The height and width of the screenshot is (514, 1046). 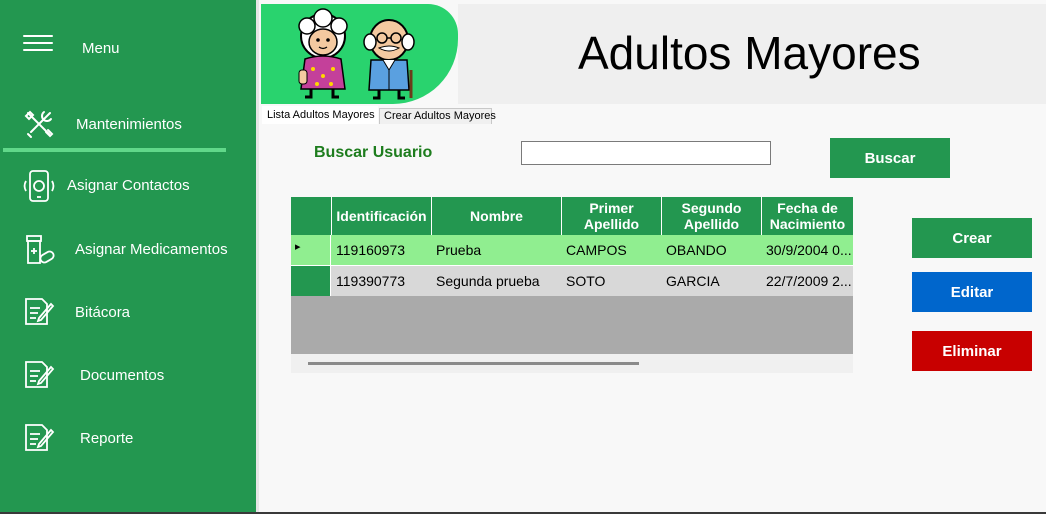 What do you see at coordinates (382, 216) in the screenshot?
I see `column-header: Identificación` at bounding box center [382, 216].